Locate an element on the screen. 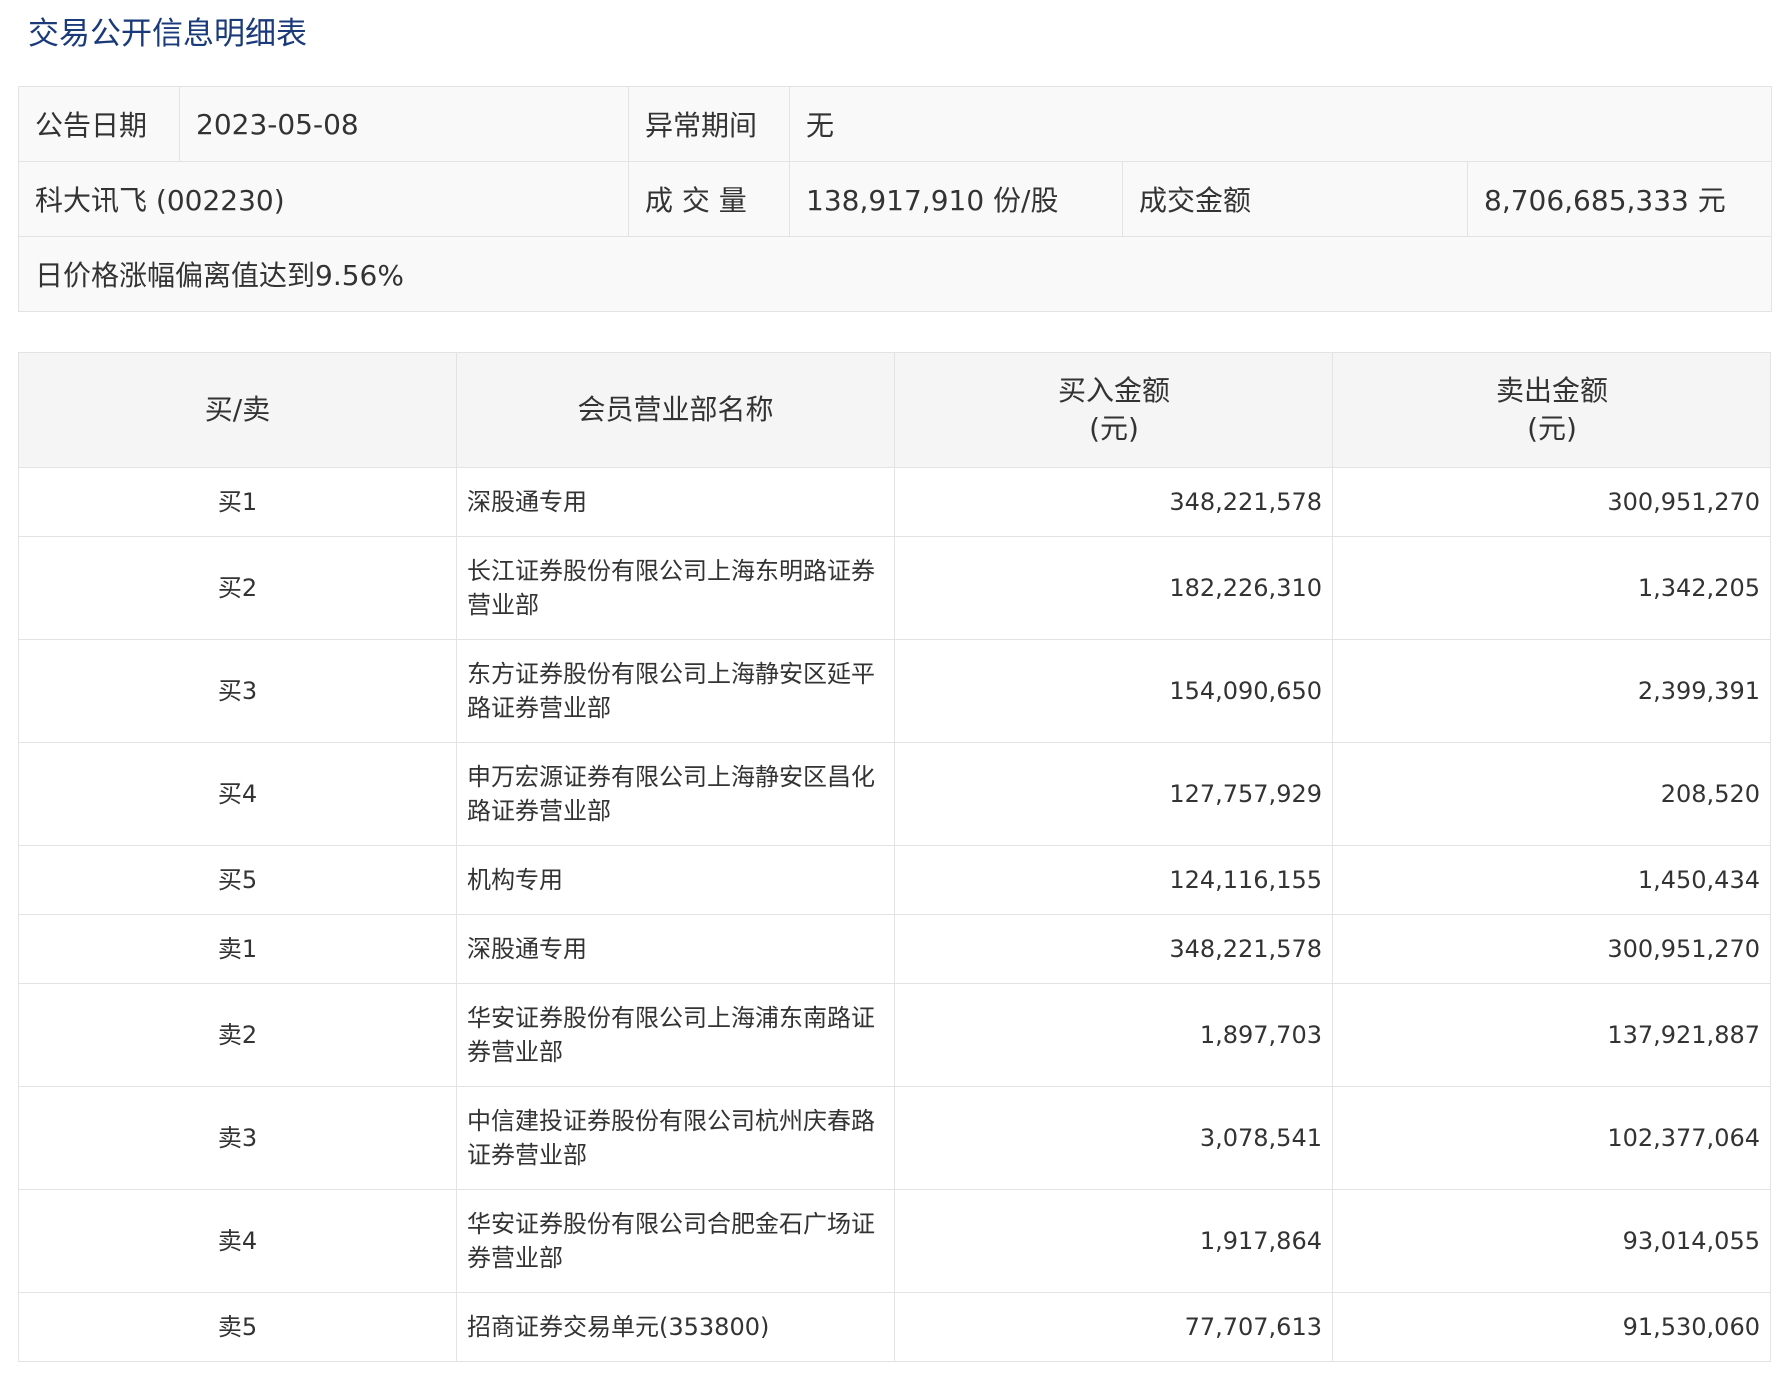 This screenshot has height=1378, width=1790. row-buy: 154,090,650 is located at coordinates (1113, 691).